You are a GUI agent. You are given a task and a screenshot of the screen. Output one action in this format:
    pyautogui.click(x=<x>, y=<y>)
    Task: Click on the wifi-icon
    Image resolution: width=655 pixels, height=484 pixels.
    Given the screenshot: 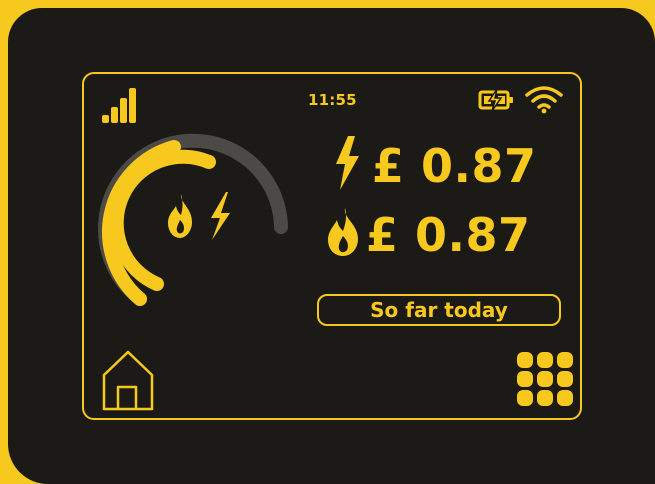 What is the action you would take?
    pyautogui.click(x=544, y=100)
    